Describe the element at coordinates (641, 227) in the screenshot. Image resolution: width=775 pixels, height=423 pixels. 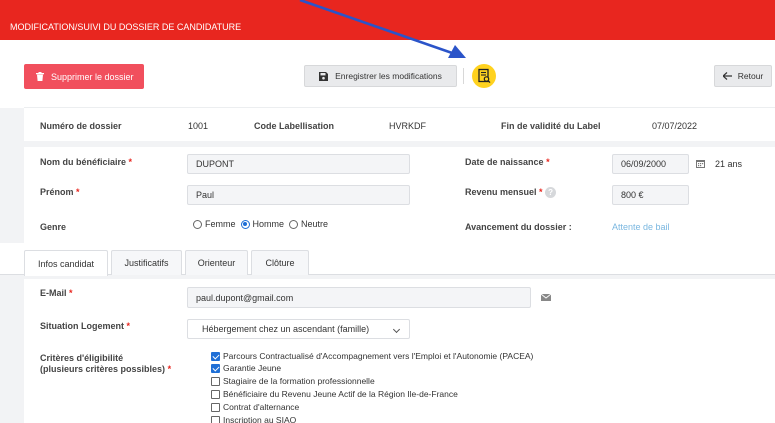
I see `avancement-status: Attente de bail` at that location.